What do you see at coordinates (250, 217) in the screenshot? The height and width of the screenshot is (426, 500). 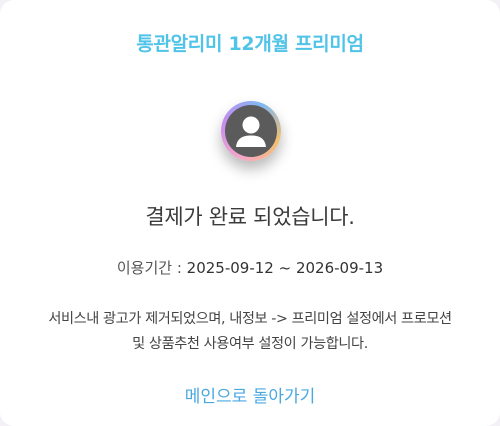 I see `completion-message: 결제가 완료 되었습니다.` at bounding box center [250, 217].